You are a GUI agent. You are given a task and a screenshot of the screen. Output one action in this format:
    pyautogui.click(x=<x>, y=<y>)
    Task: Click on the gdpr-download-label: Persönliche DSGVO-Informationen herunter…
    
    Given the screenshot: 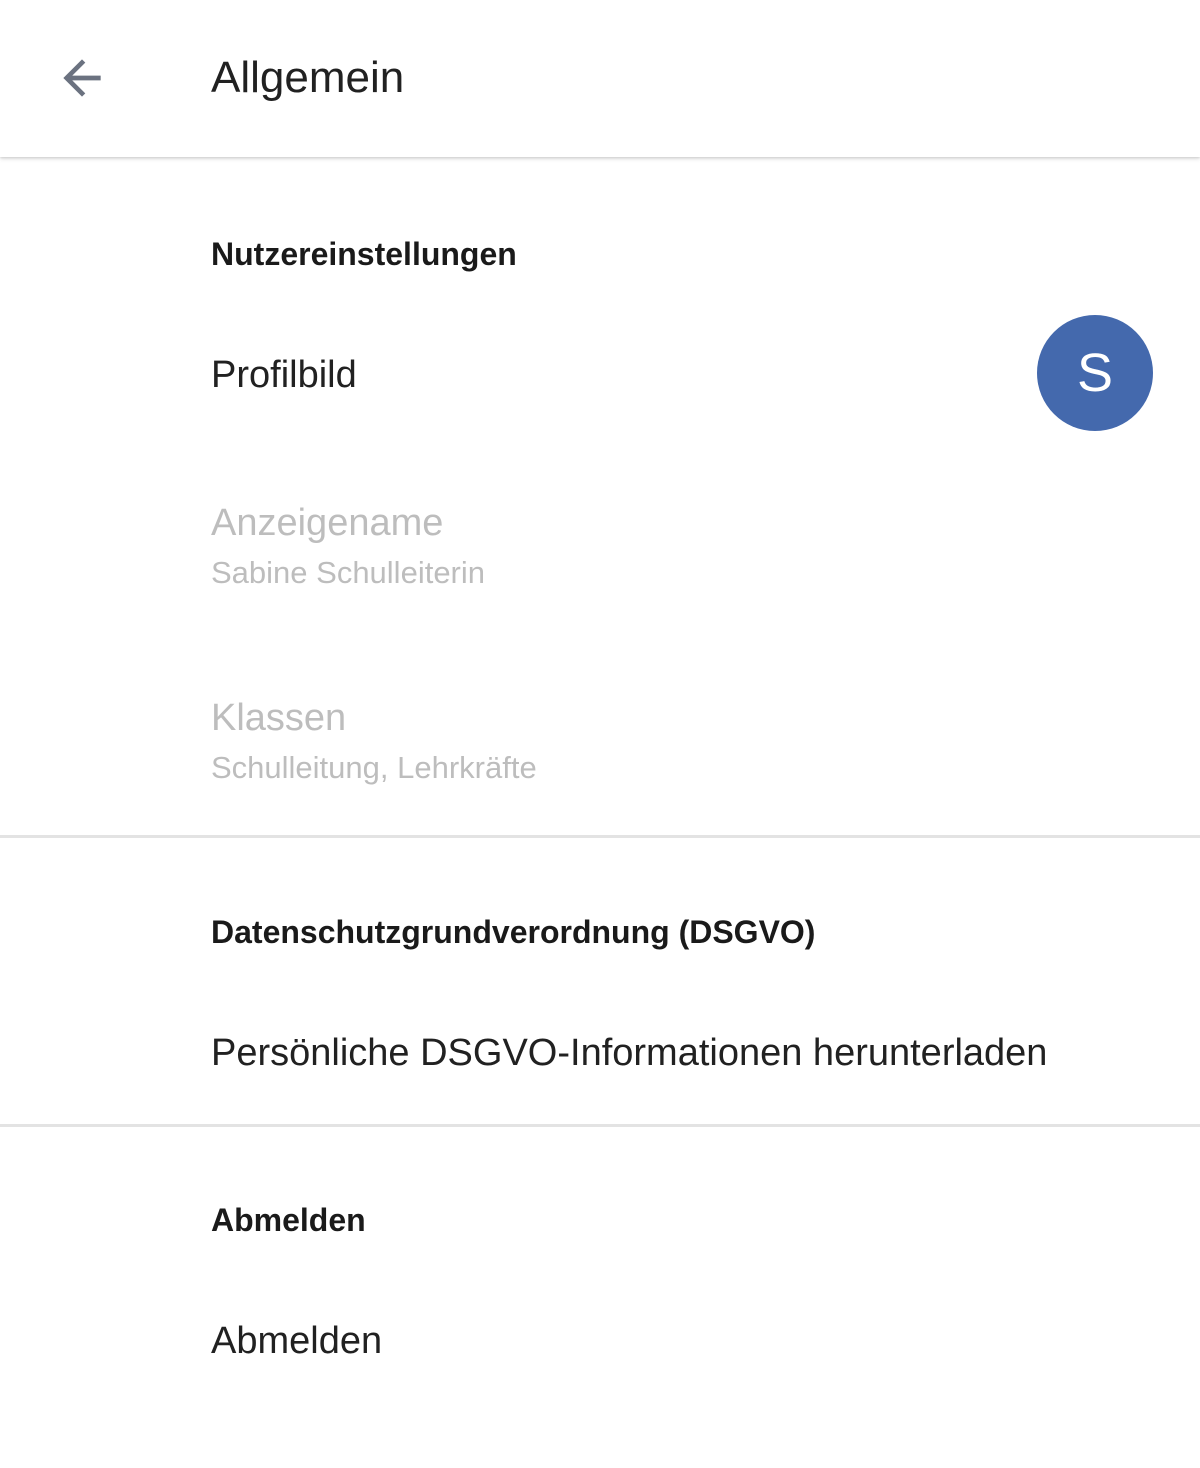 What is the action you would take?
    pyautogui.click(x=629, y=1053)
    